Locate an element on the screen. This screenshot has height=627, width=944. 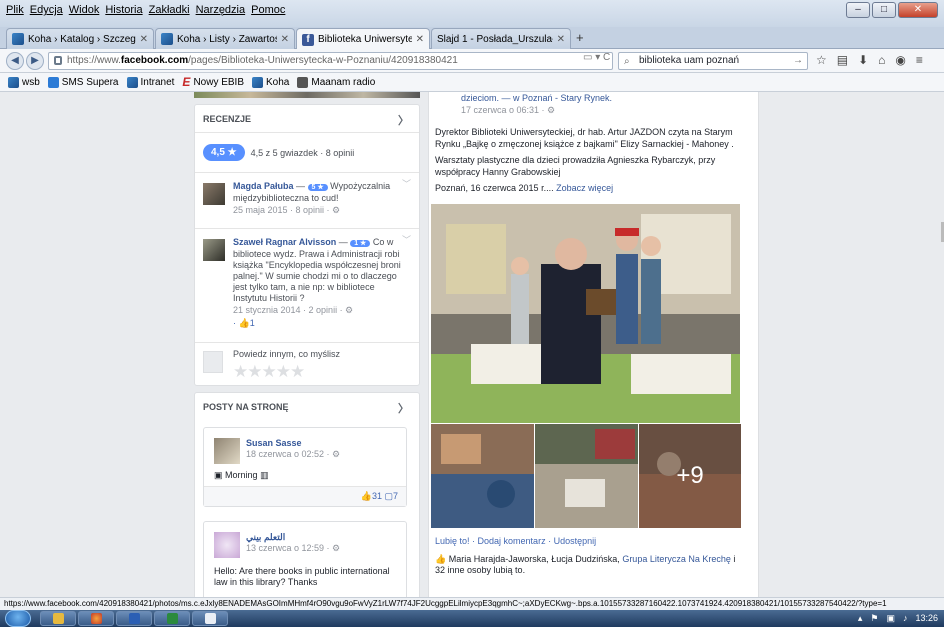
word-icon is located at coordinates (134, 618).